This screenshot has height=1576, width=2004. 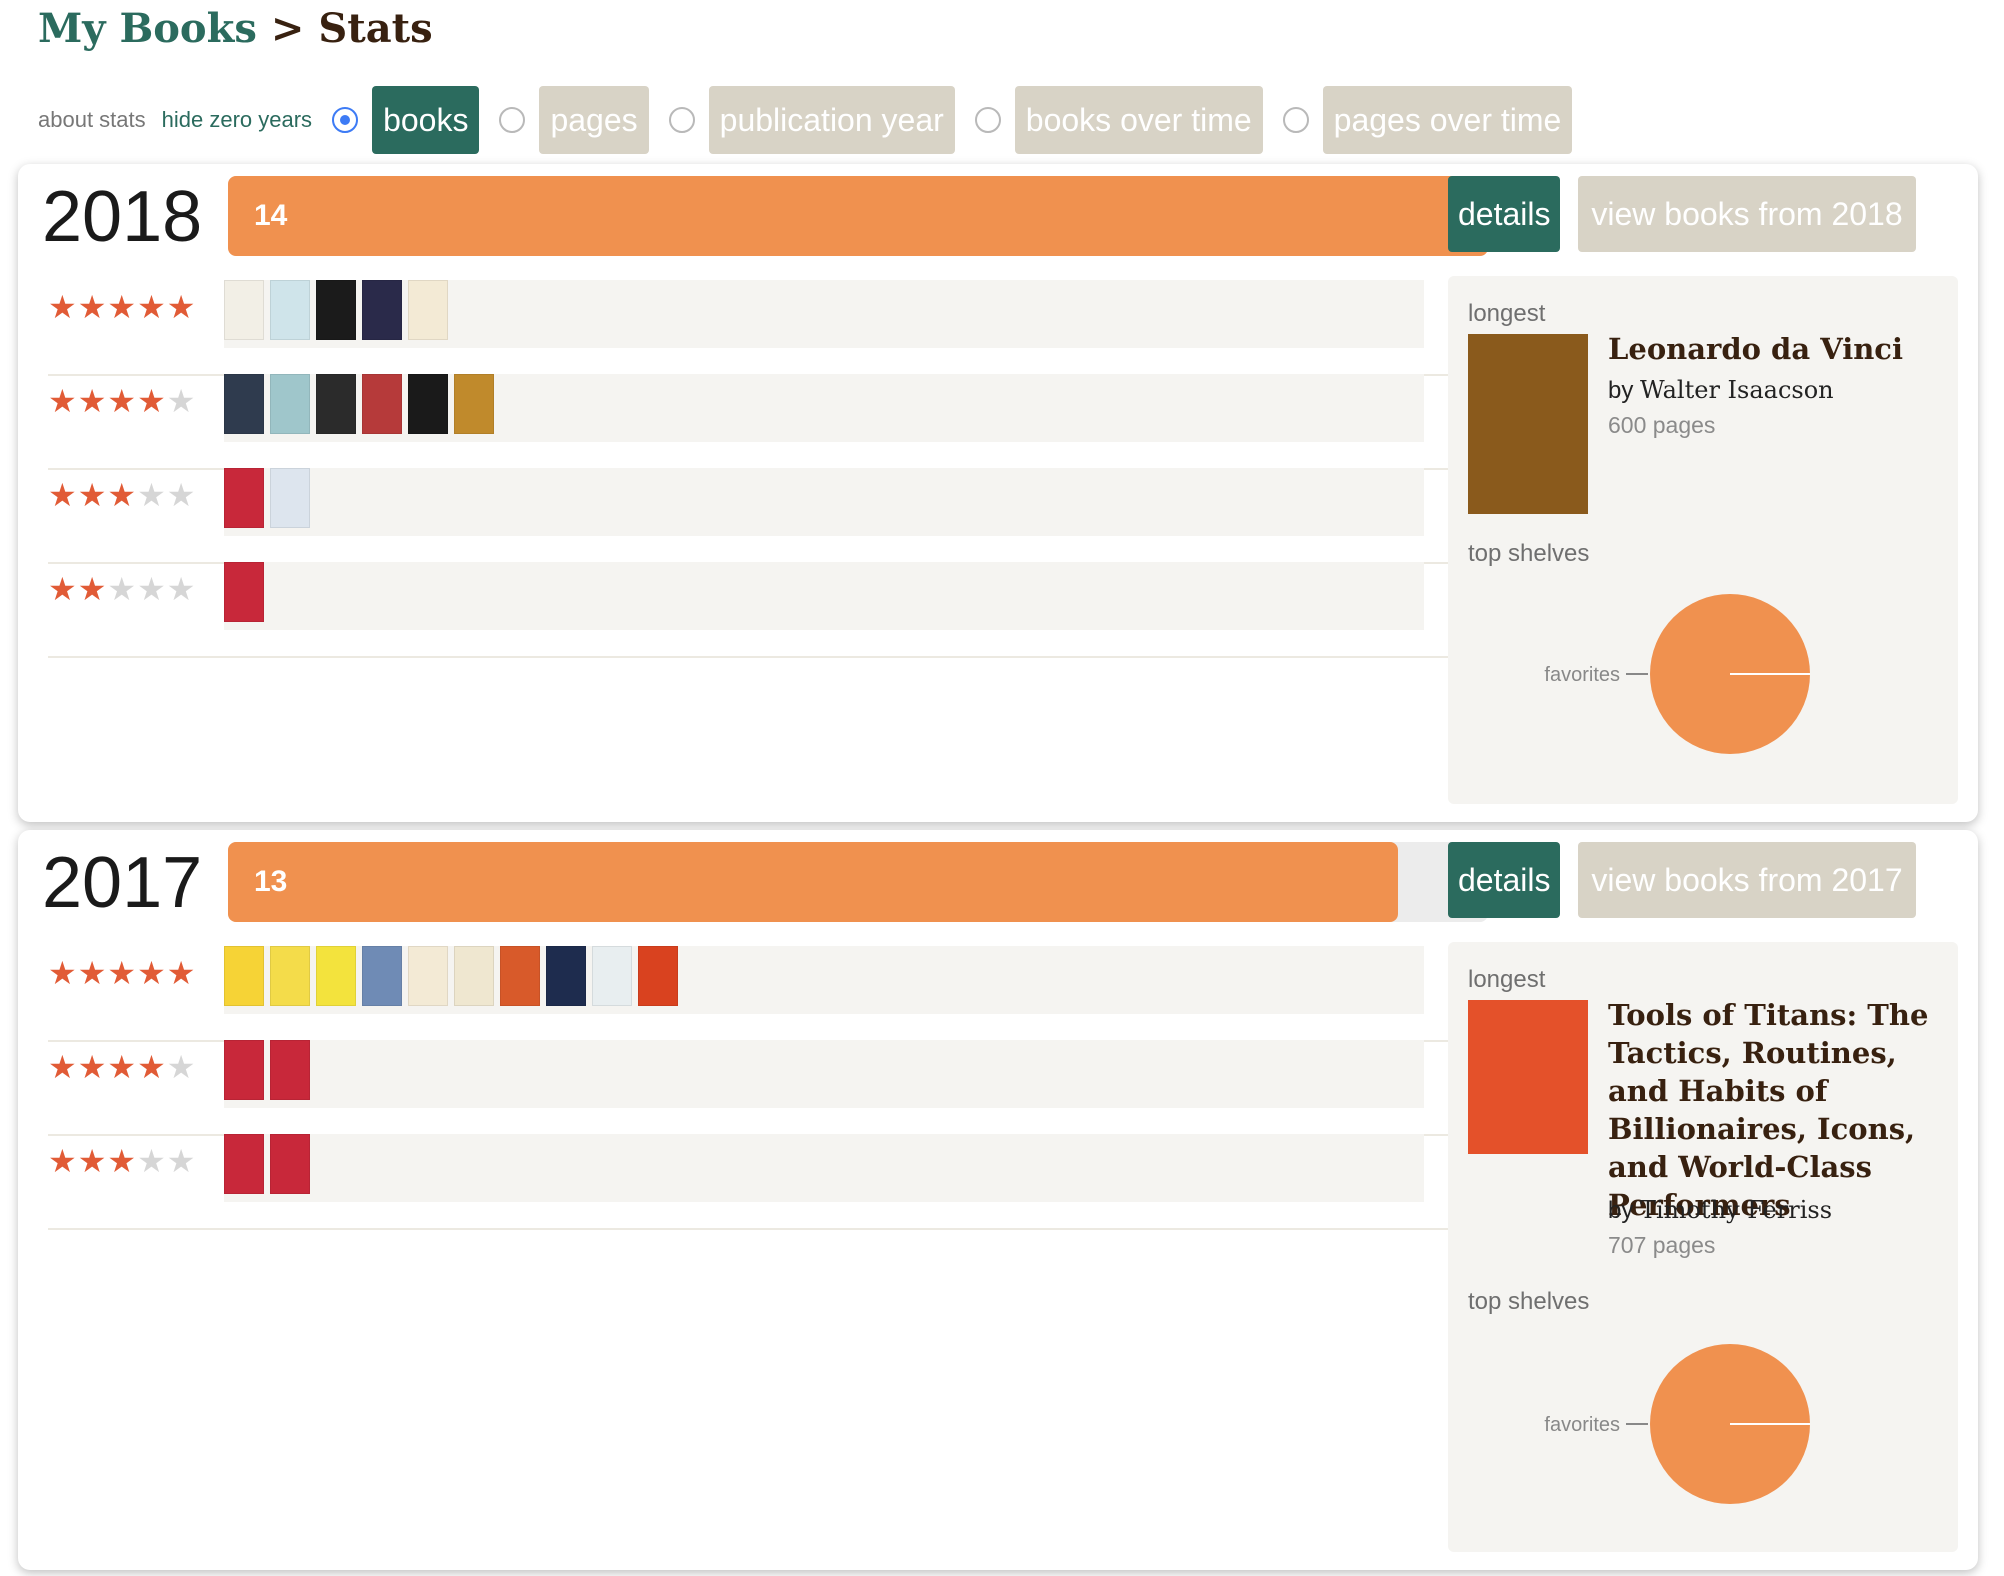 What do you see at coordinates (594, 120) in the screenshot?
I see `tab-pages: pages` at bounding box center [594, 120].